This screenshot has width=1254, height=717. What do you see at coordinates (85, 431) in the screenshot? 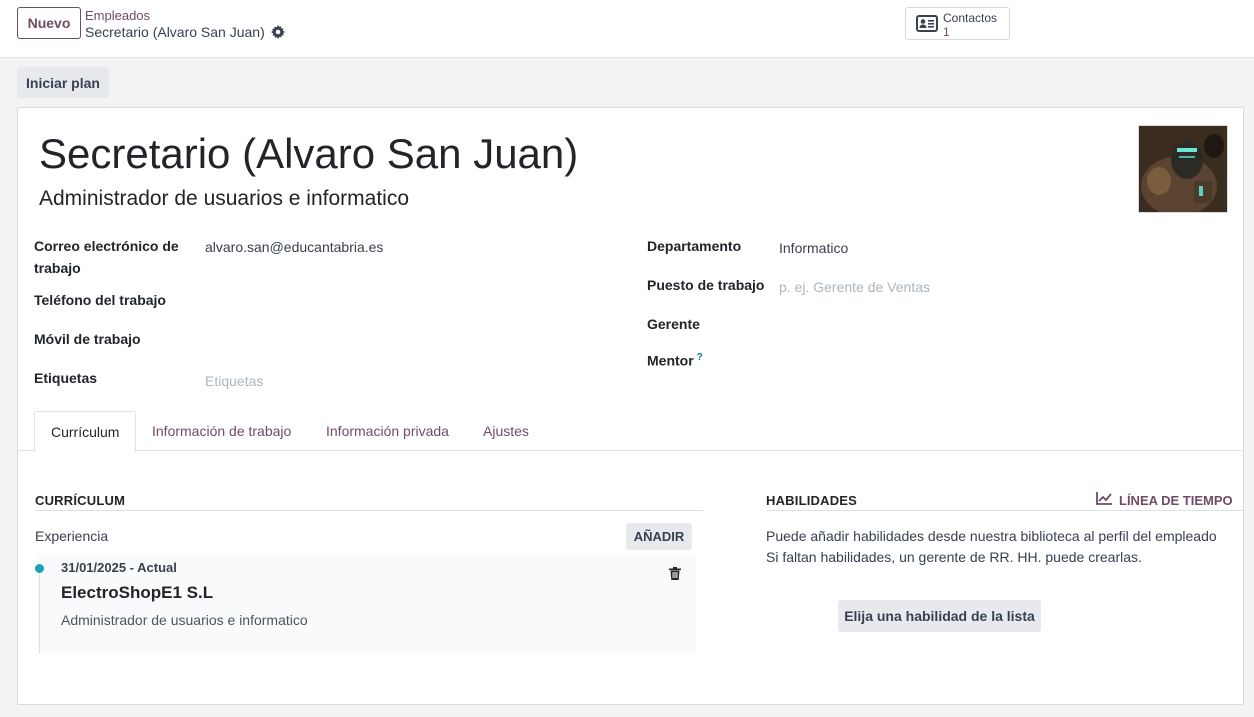
I see `tab-curriculum: Currículum` at bounding box center [85, 431].